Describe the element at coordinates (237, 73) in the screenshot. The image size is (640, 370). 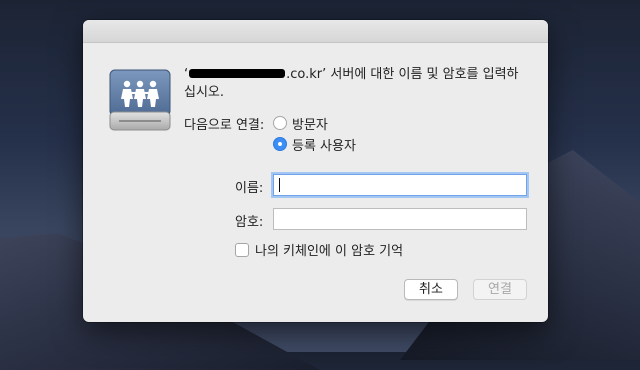
I see `redacted-hostname` at that location.